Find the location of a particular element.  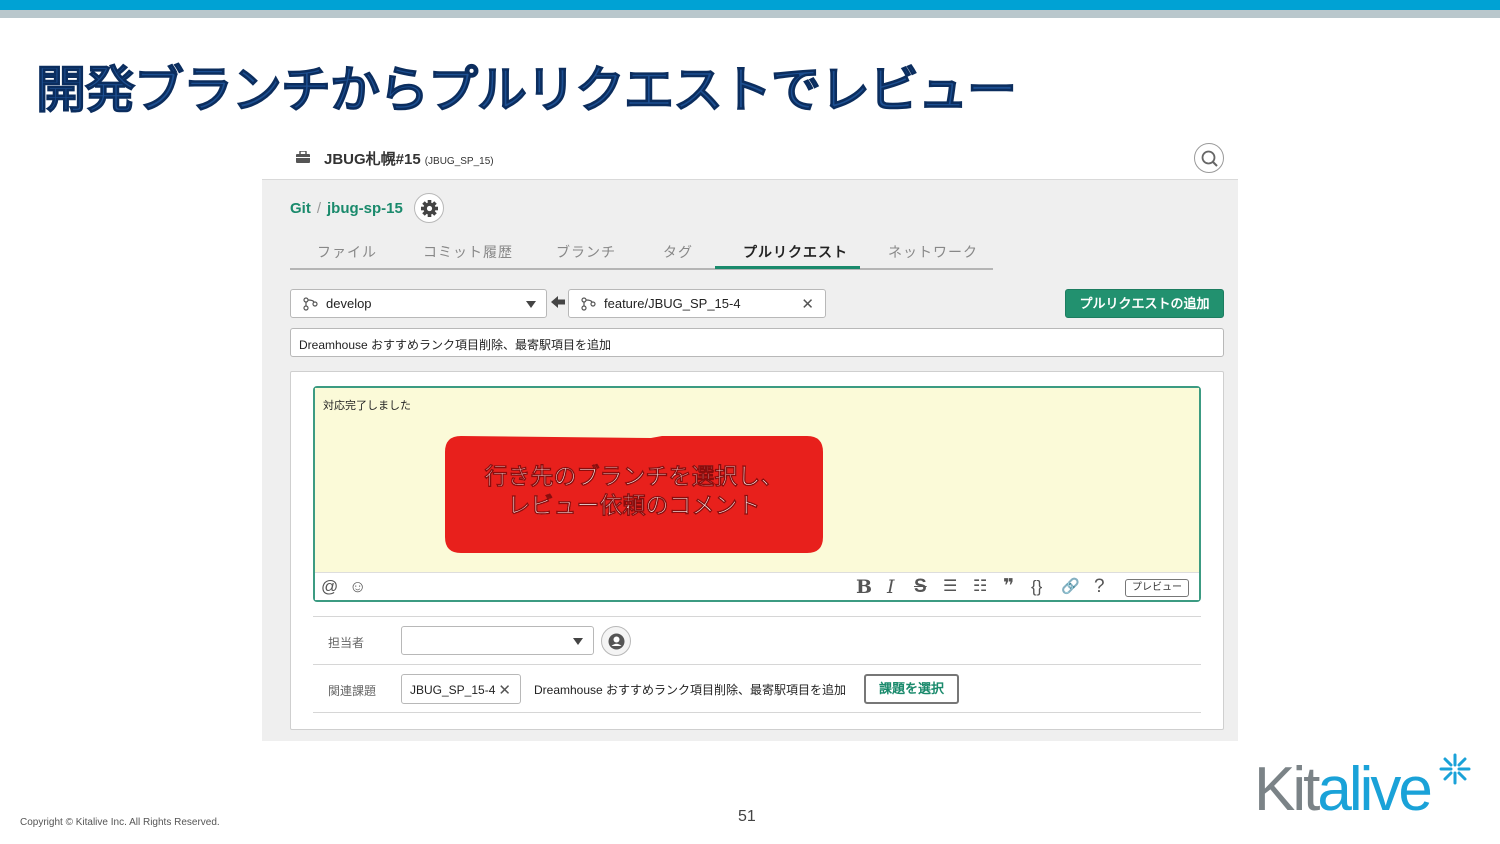

help-icon: ? is located at coordinates (1099, 587).